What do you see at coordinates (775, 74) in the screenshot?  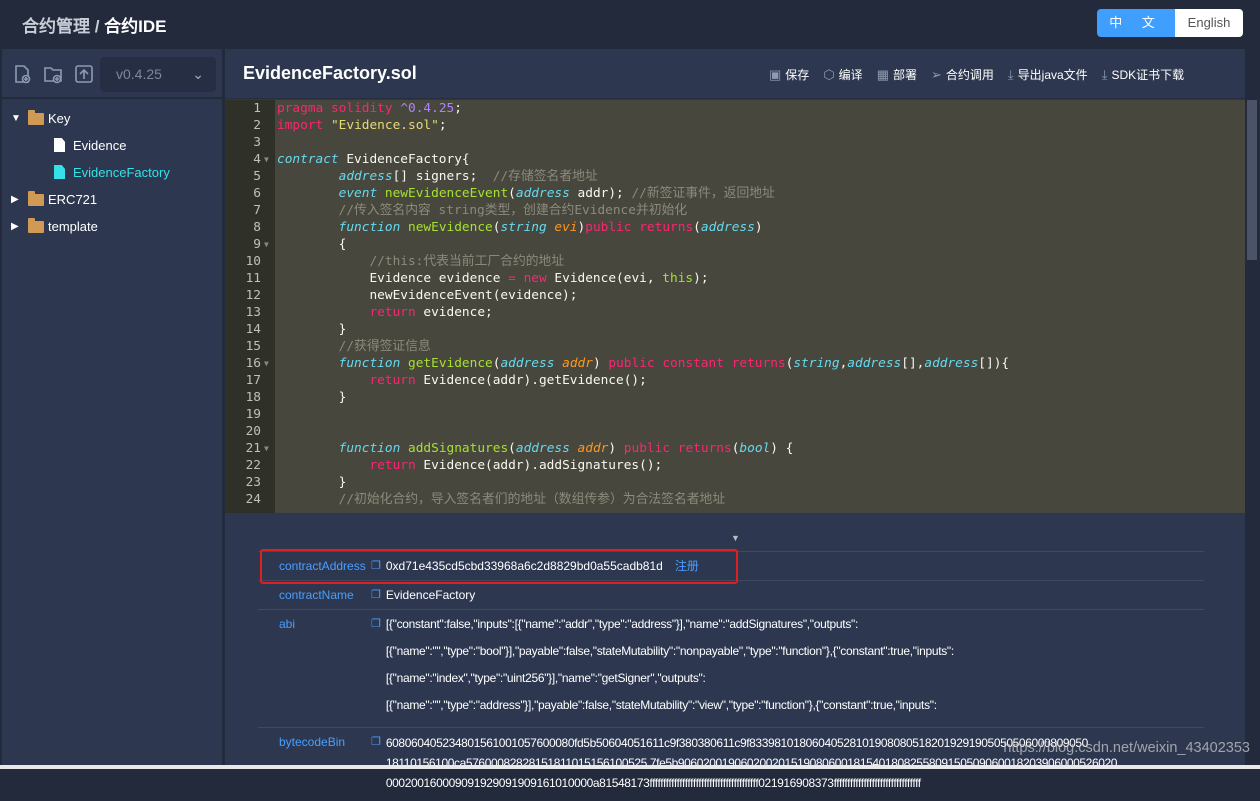 I see `save-icon: ▣` at bounding box center [775, 74].